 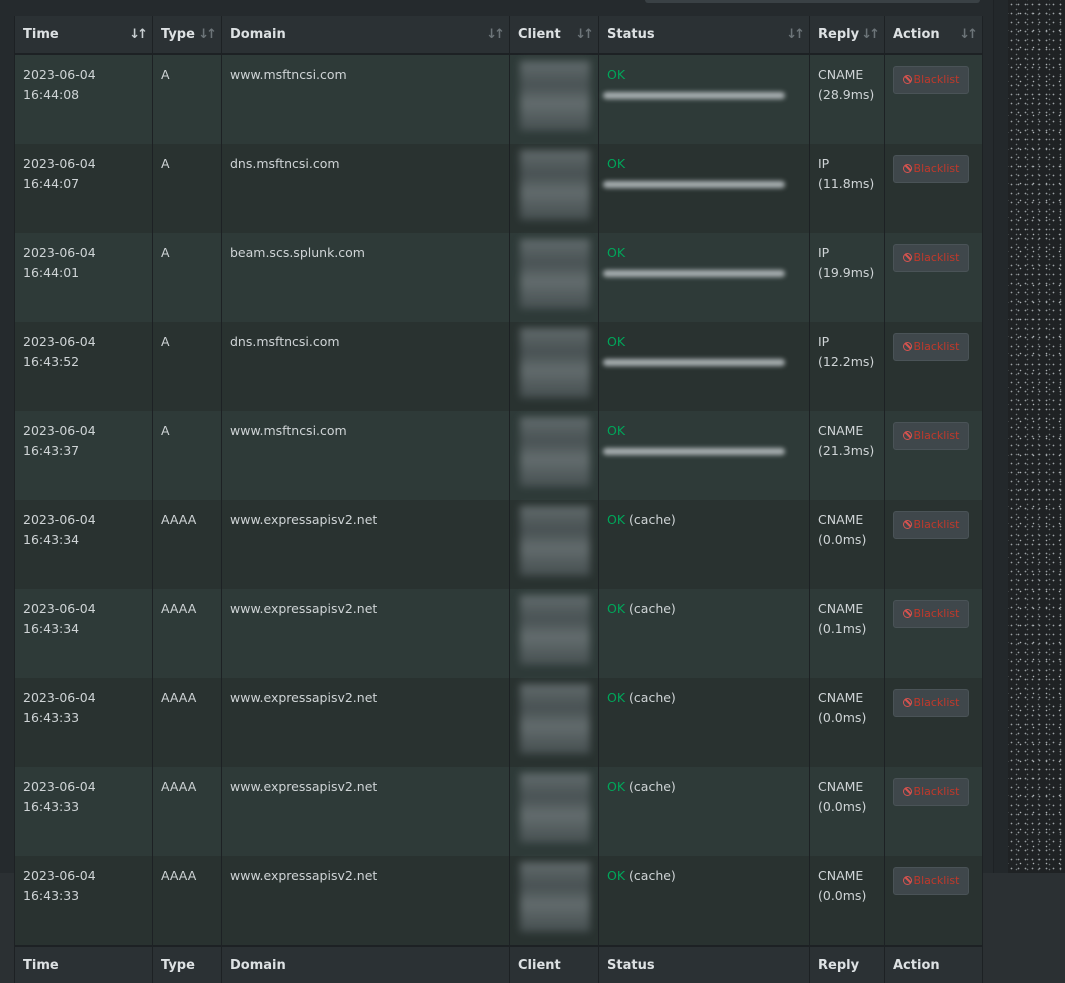 I want to click on cell-type: AAAA, so click(x=187, y=544).